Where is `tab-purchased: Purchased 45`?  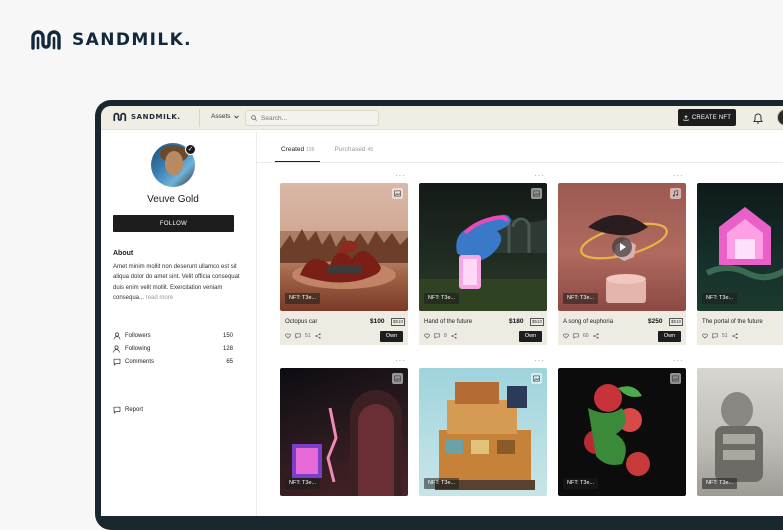
tab-purchased: Purchased 45 is located at coordinates (353, 153).